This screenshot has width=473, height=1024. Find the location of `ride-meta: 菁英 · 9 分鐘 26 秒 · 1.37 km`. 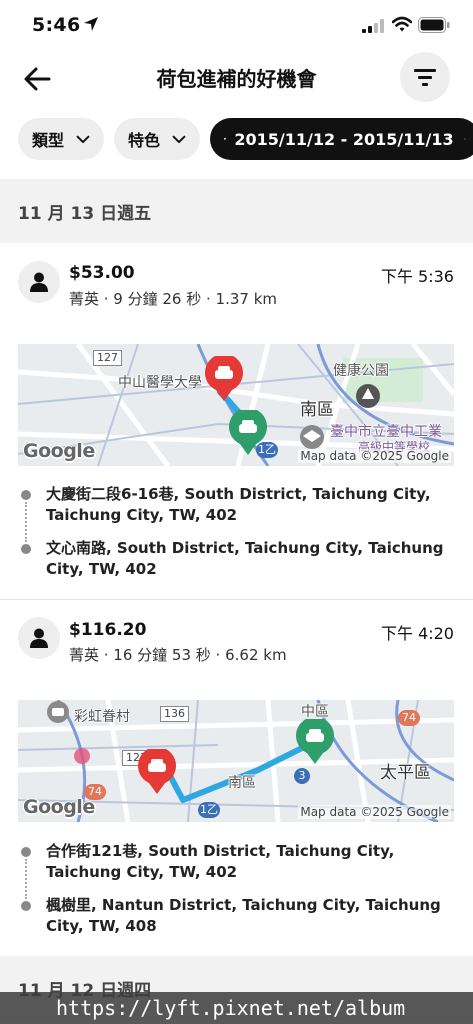

ride-meta: 菁英 · 9 分鐘 26 秒 · 1.37 km is located at coordinates (173, 299).